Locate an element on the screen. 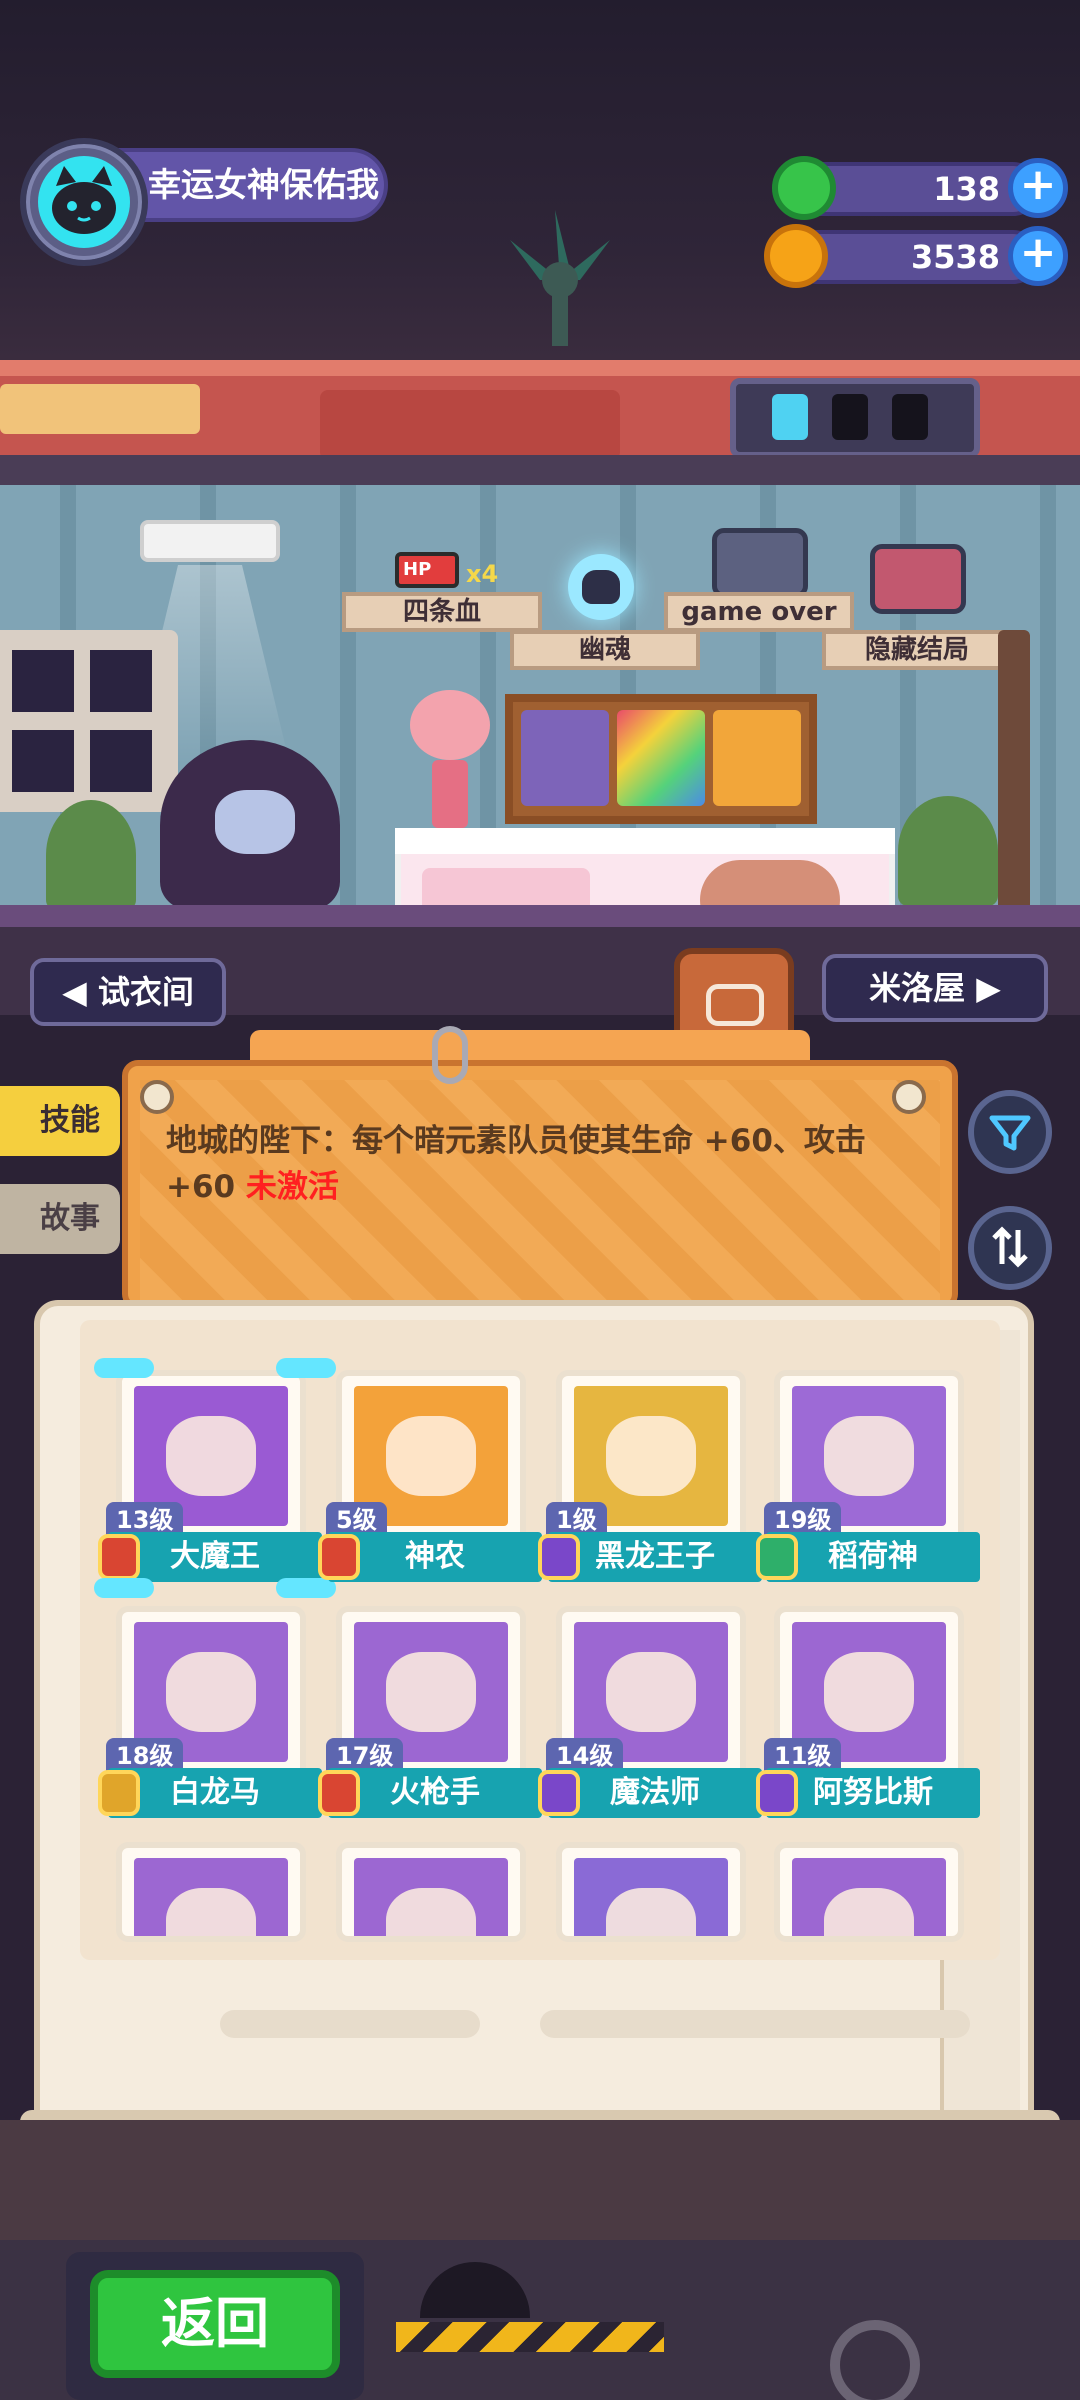  character-photo-frame is located at coordinates (661, 759).